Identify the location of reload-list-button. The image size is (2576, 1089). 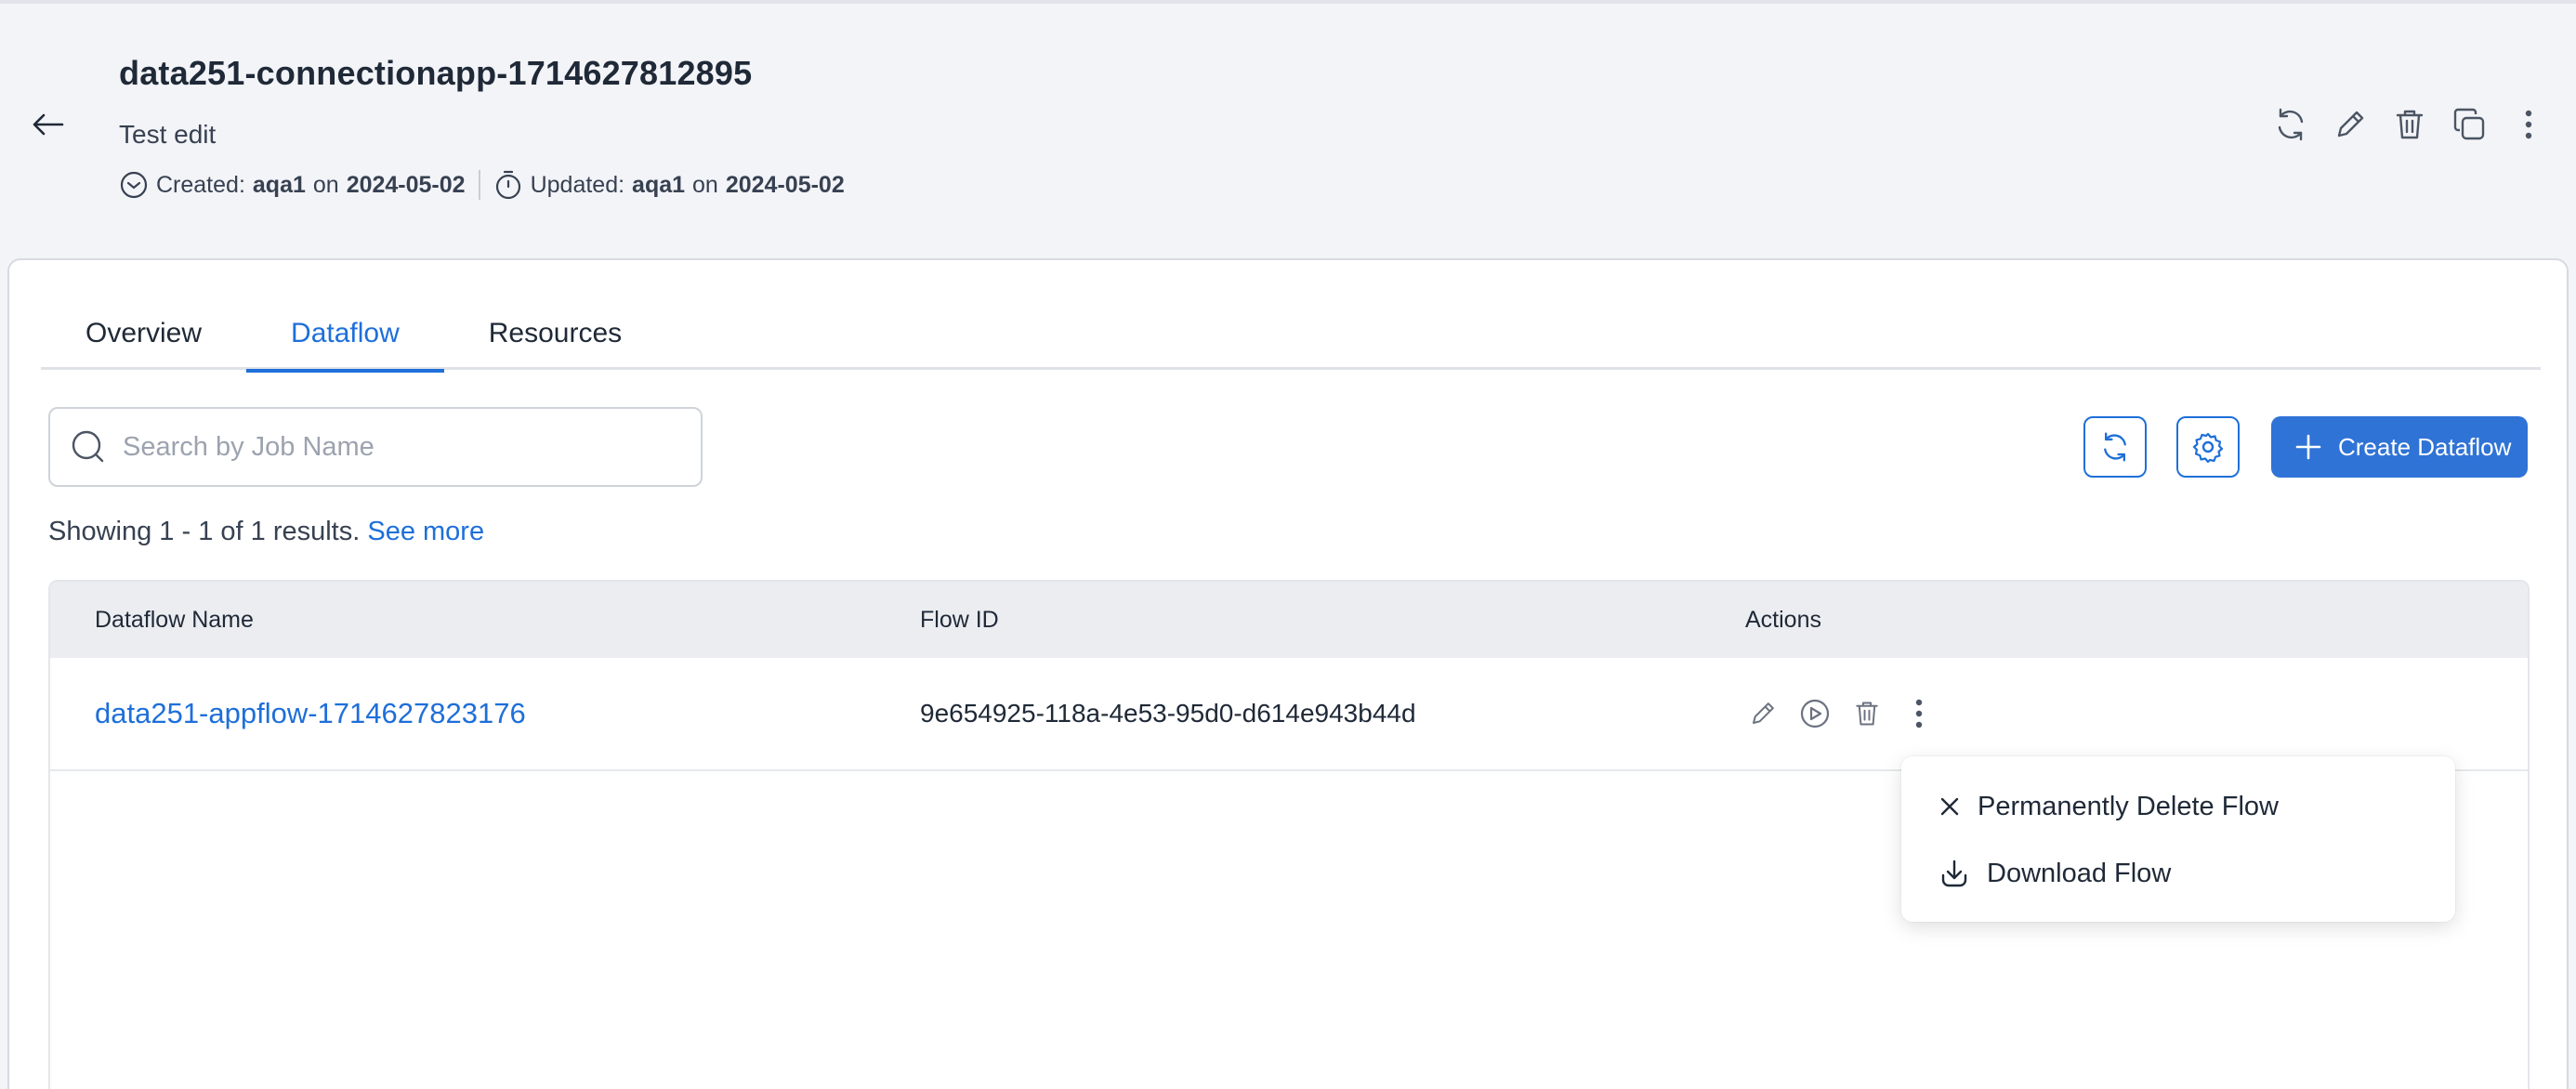
(2115, 447).